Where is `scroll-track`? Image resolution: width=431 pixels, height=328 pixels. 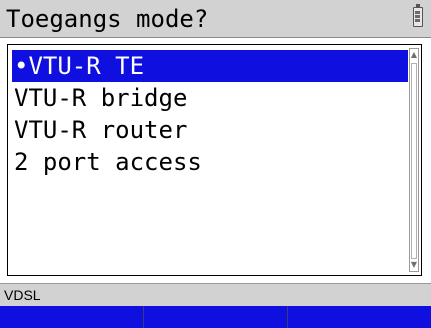
scroll-track is located at coordinates (414, 161).